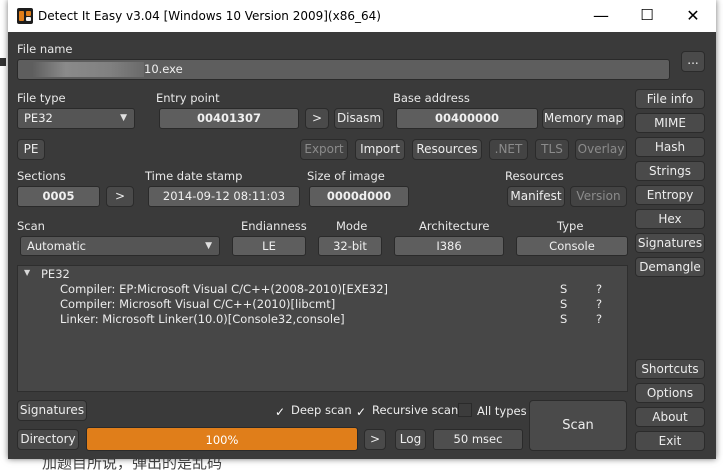  What do you see at coordinates (88, 69) in the screenshot?
I see `redacted-path` at bounding box center [88, 69].